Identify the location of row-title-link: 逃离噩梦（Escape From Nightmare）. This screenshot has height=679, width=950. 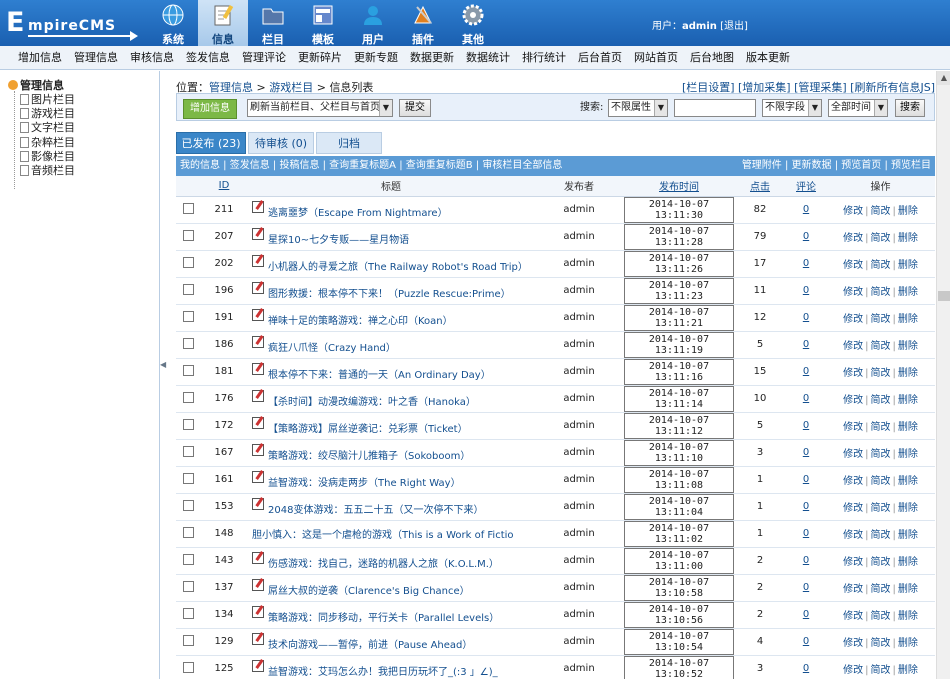
(358, 213).